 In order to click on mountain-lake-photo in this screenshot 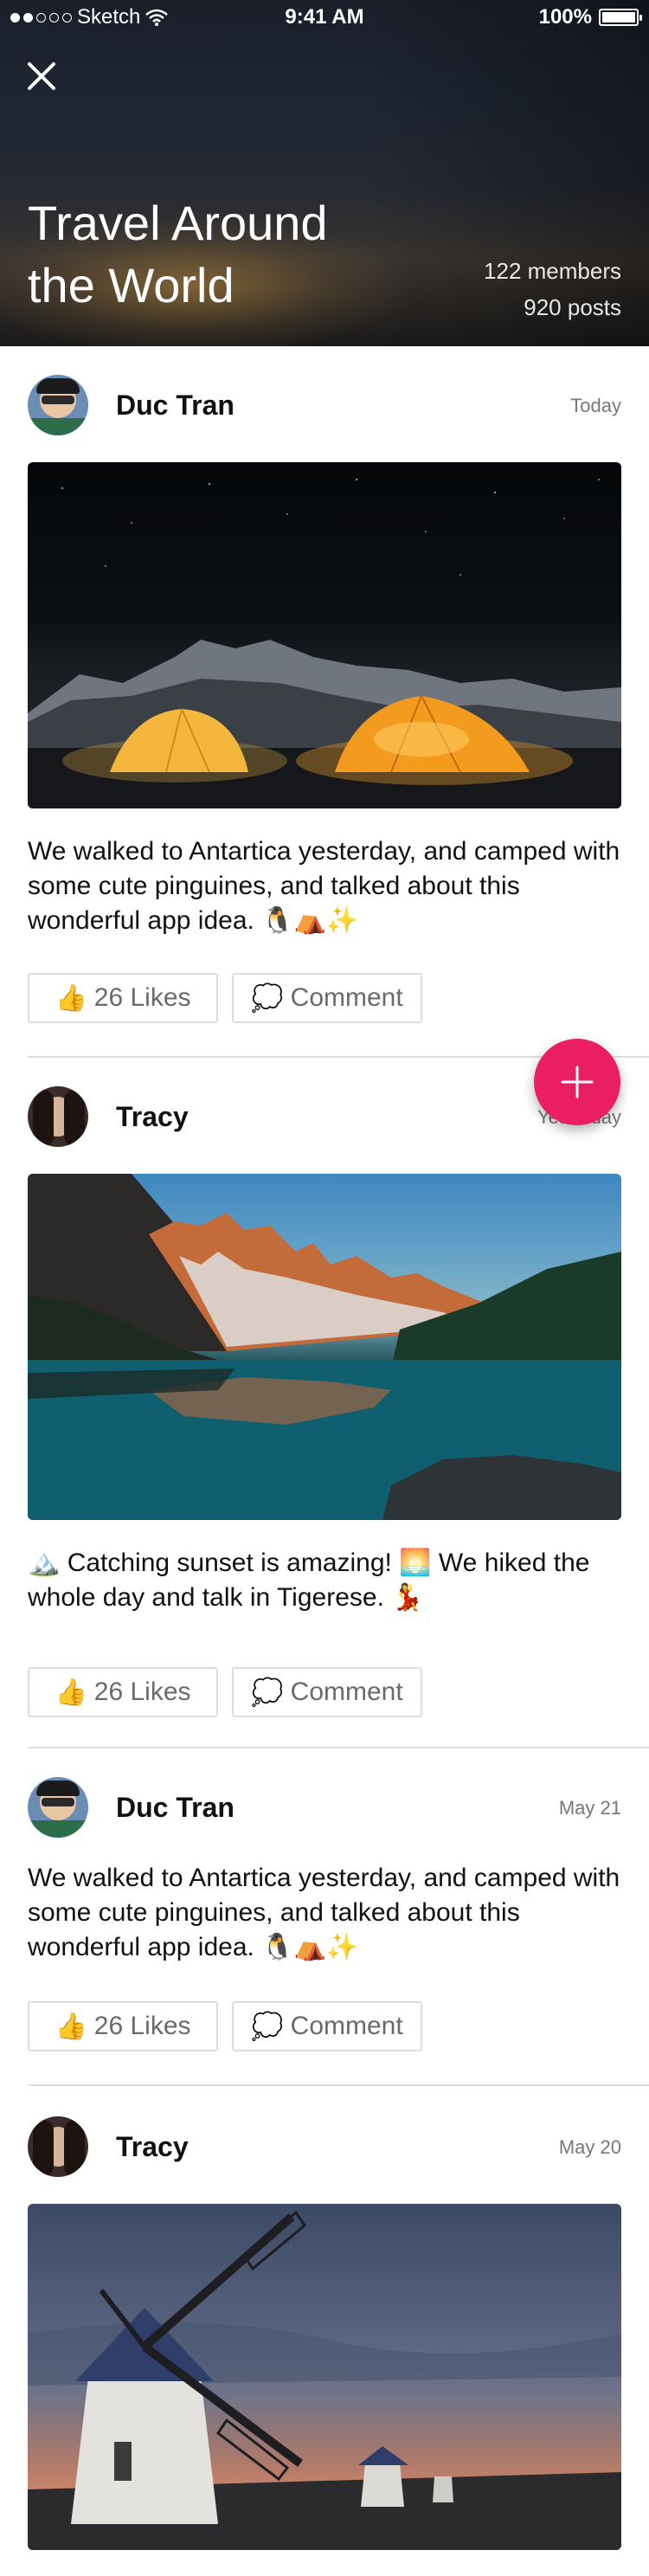, I will do `click(325, 1347)`.